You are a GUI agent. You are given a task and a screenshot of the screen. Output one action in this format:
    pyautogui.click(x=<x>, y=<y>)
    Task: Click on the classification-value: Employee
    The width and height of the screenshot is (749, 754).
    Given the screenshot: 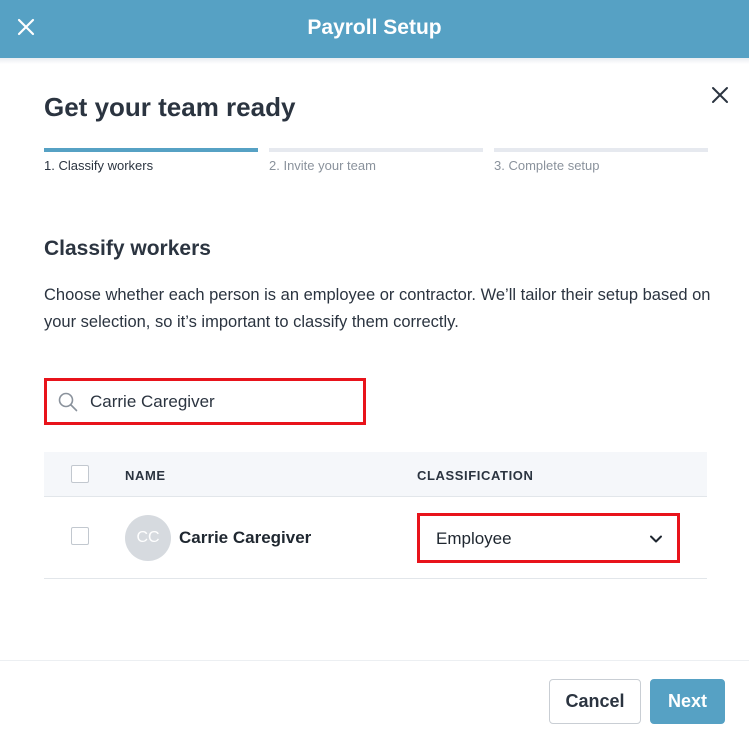 What is the action you would take?
    pyautogui.click(x=474, y=538)
    